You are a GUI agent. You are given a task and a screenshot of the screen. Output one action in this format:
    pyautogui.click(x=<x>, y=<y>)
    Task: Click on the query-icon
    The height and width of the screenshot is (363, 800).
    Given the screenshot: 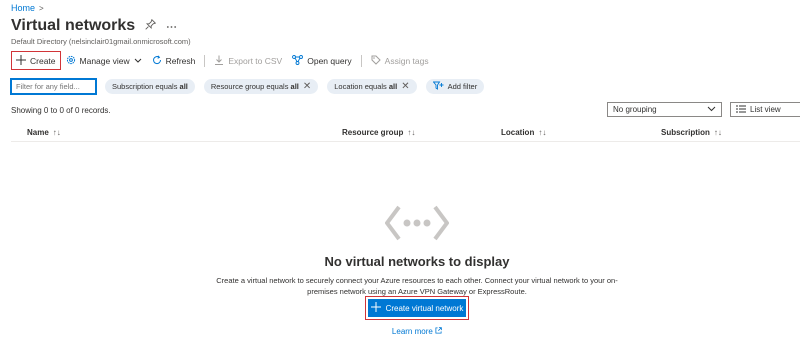 What is the action you would take?
    pyautogui.click(x=298, y=60)
    